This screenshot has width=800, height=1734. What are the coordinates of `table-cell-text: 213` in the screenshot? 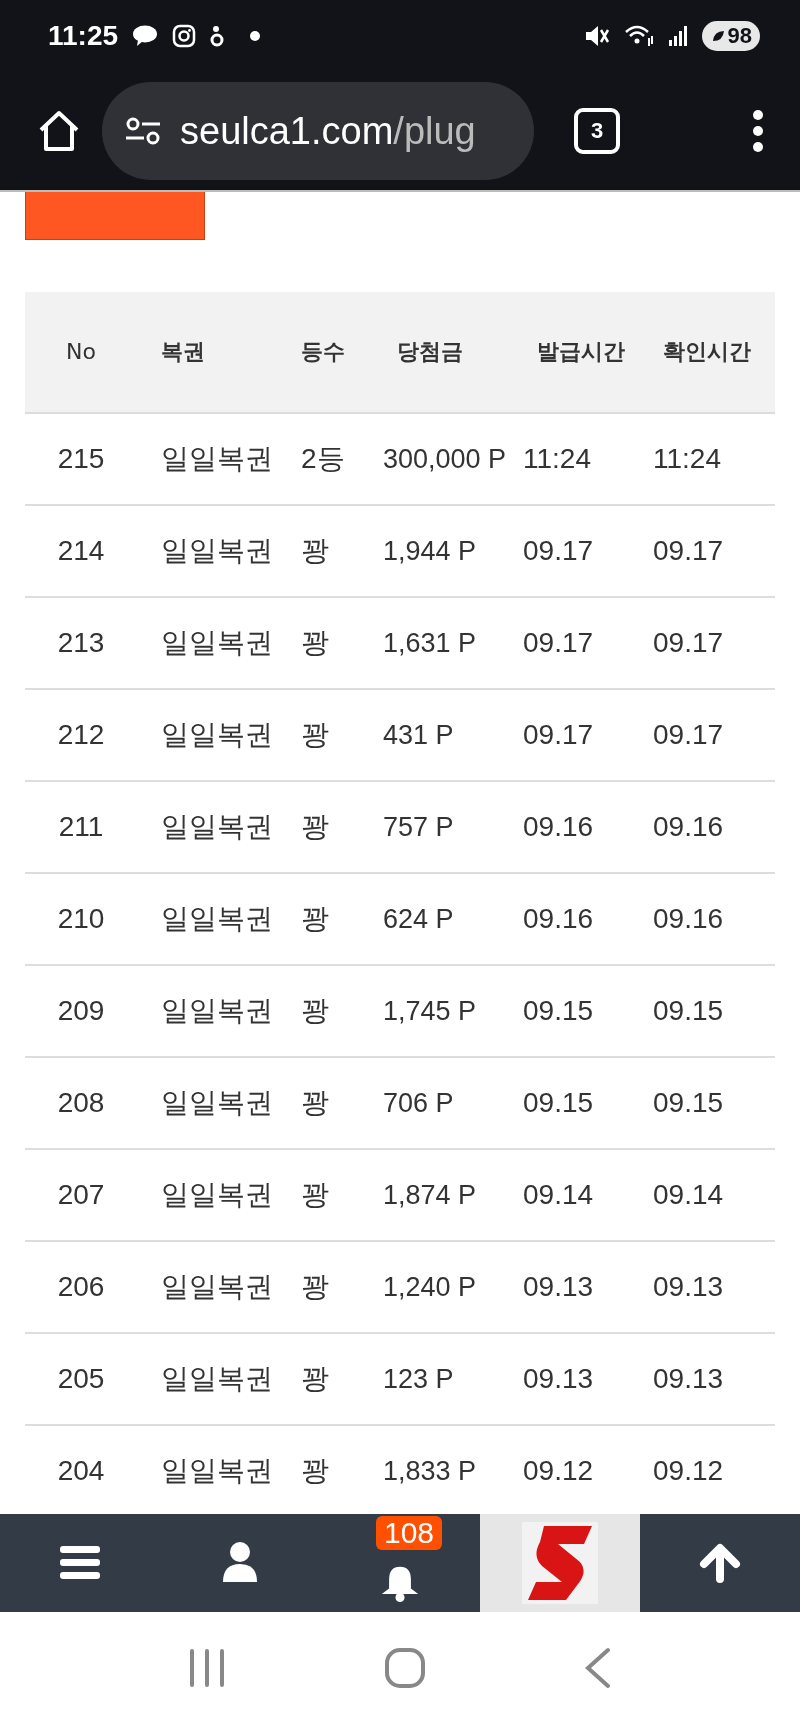 It's located at (81, 643).